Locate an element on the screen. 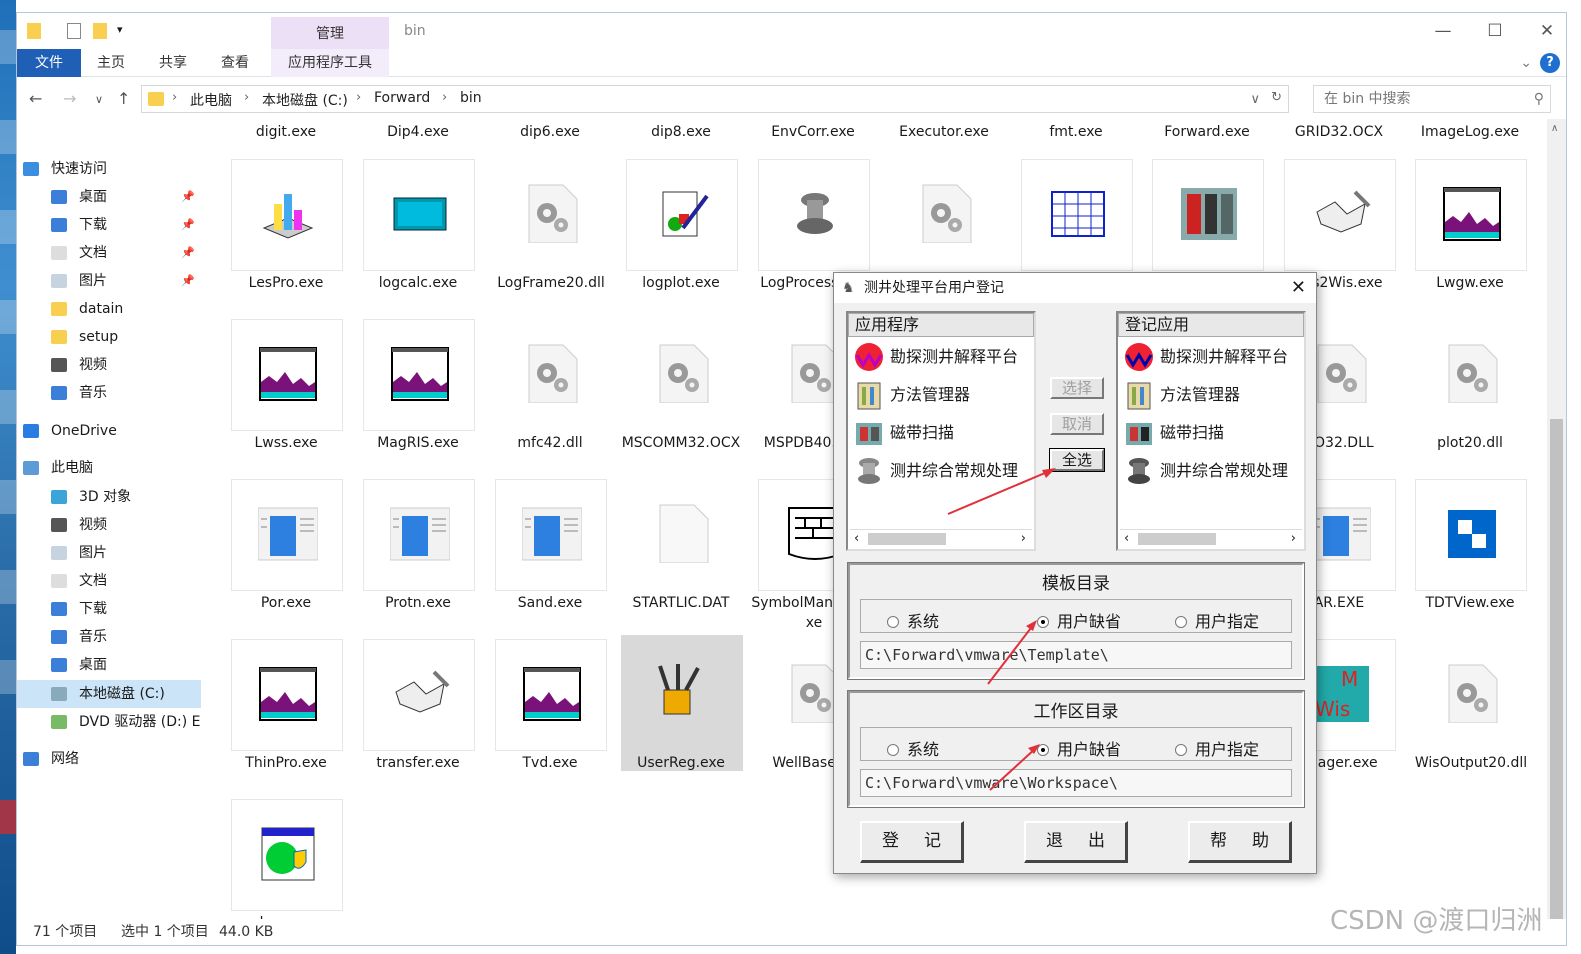 The width and height of the screenshot is (1581, 954). radio-user-default: 用户缺省 is located at coordinates (1079, 620).